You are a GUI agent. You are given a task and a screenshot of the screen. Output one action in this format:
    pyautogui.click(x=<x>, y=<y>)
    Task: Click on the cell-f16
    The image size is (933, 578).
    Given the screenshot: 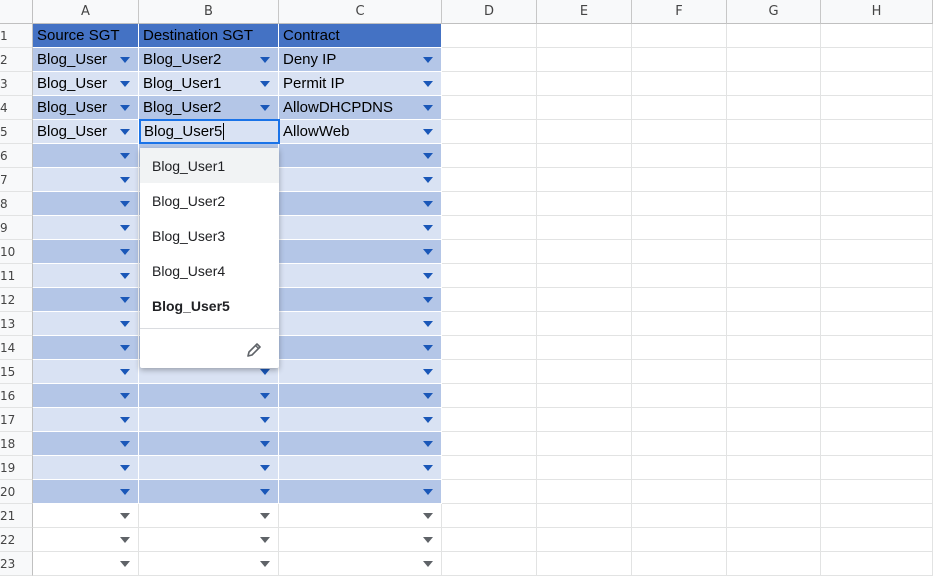 What is the action you would take?
    pyautogui.click(x=679, y=396)
    